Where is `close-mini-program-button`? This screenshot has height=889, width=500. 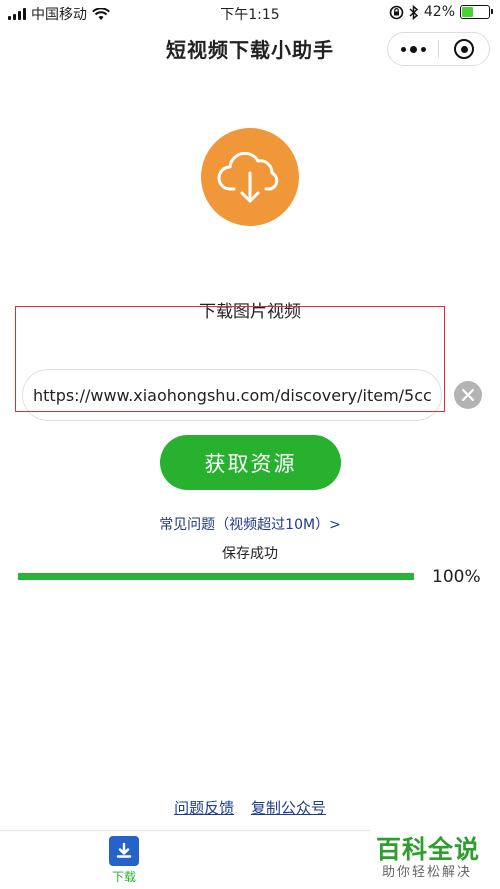
close-mini-program-button is located at coordinates (464, 49).